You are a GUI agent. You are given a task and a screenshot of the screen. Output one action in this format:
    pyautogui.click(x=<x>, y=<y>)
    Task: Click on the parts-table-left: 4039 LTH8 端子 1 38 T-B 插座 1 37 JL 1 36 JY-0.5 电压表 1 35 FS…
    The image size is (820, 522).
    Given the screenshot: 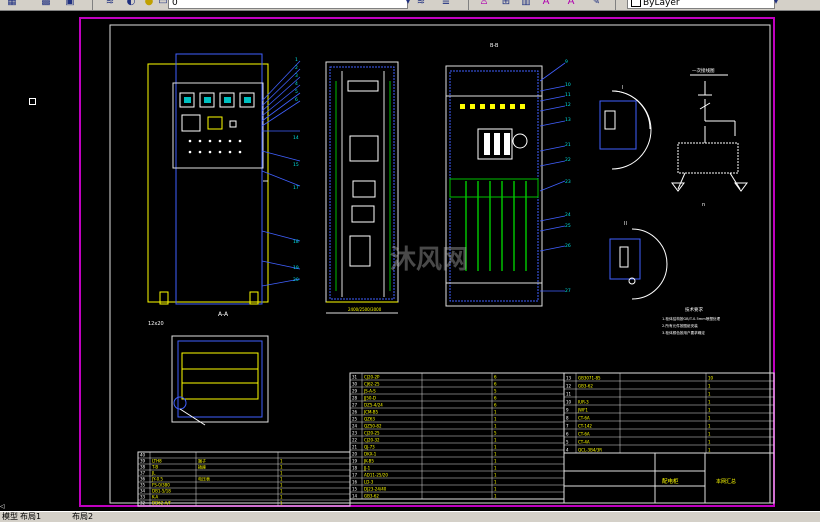 What is the action you would take?
    pyautogui.click(x=244, y=479)
    